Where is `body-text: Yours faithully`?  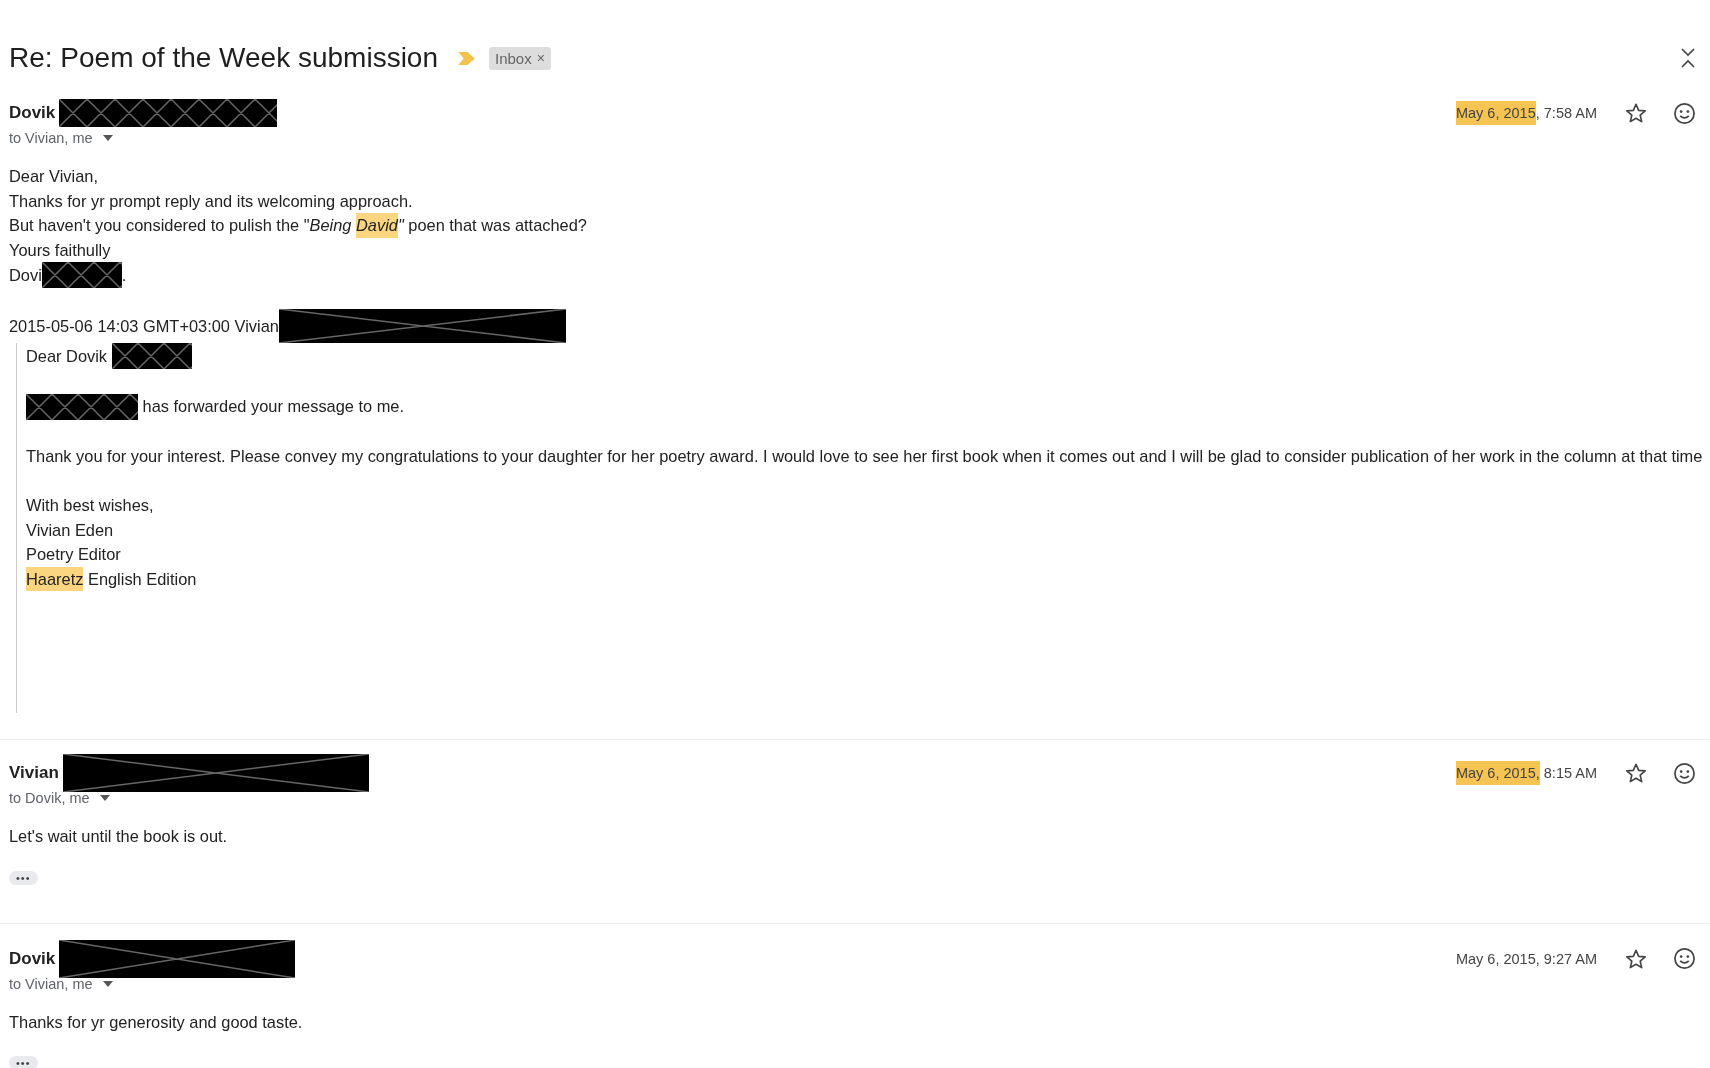 body-text: Yours faithully is located at coordinates (60, 250).